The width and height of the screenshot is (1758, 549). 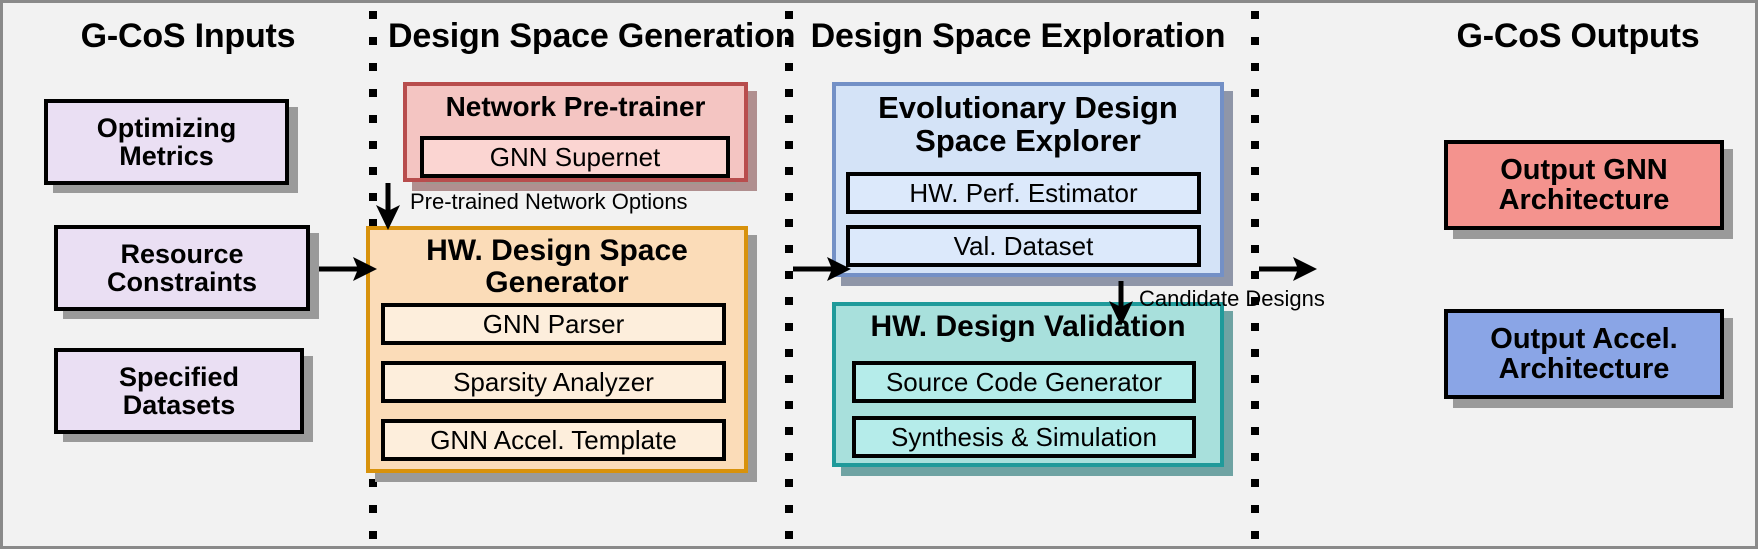 I want to click on input-line1: Specified, so click(x=179, y=376).